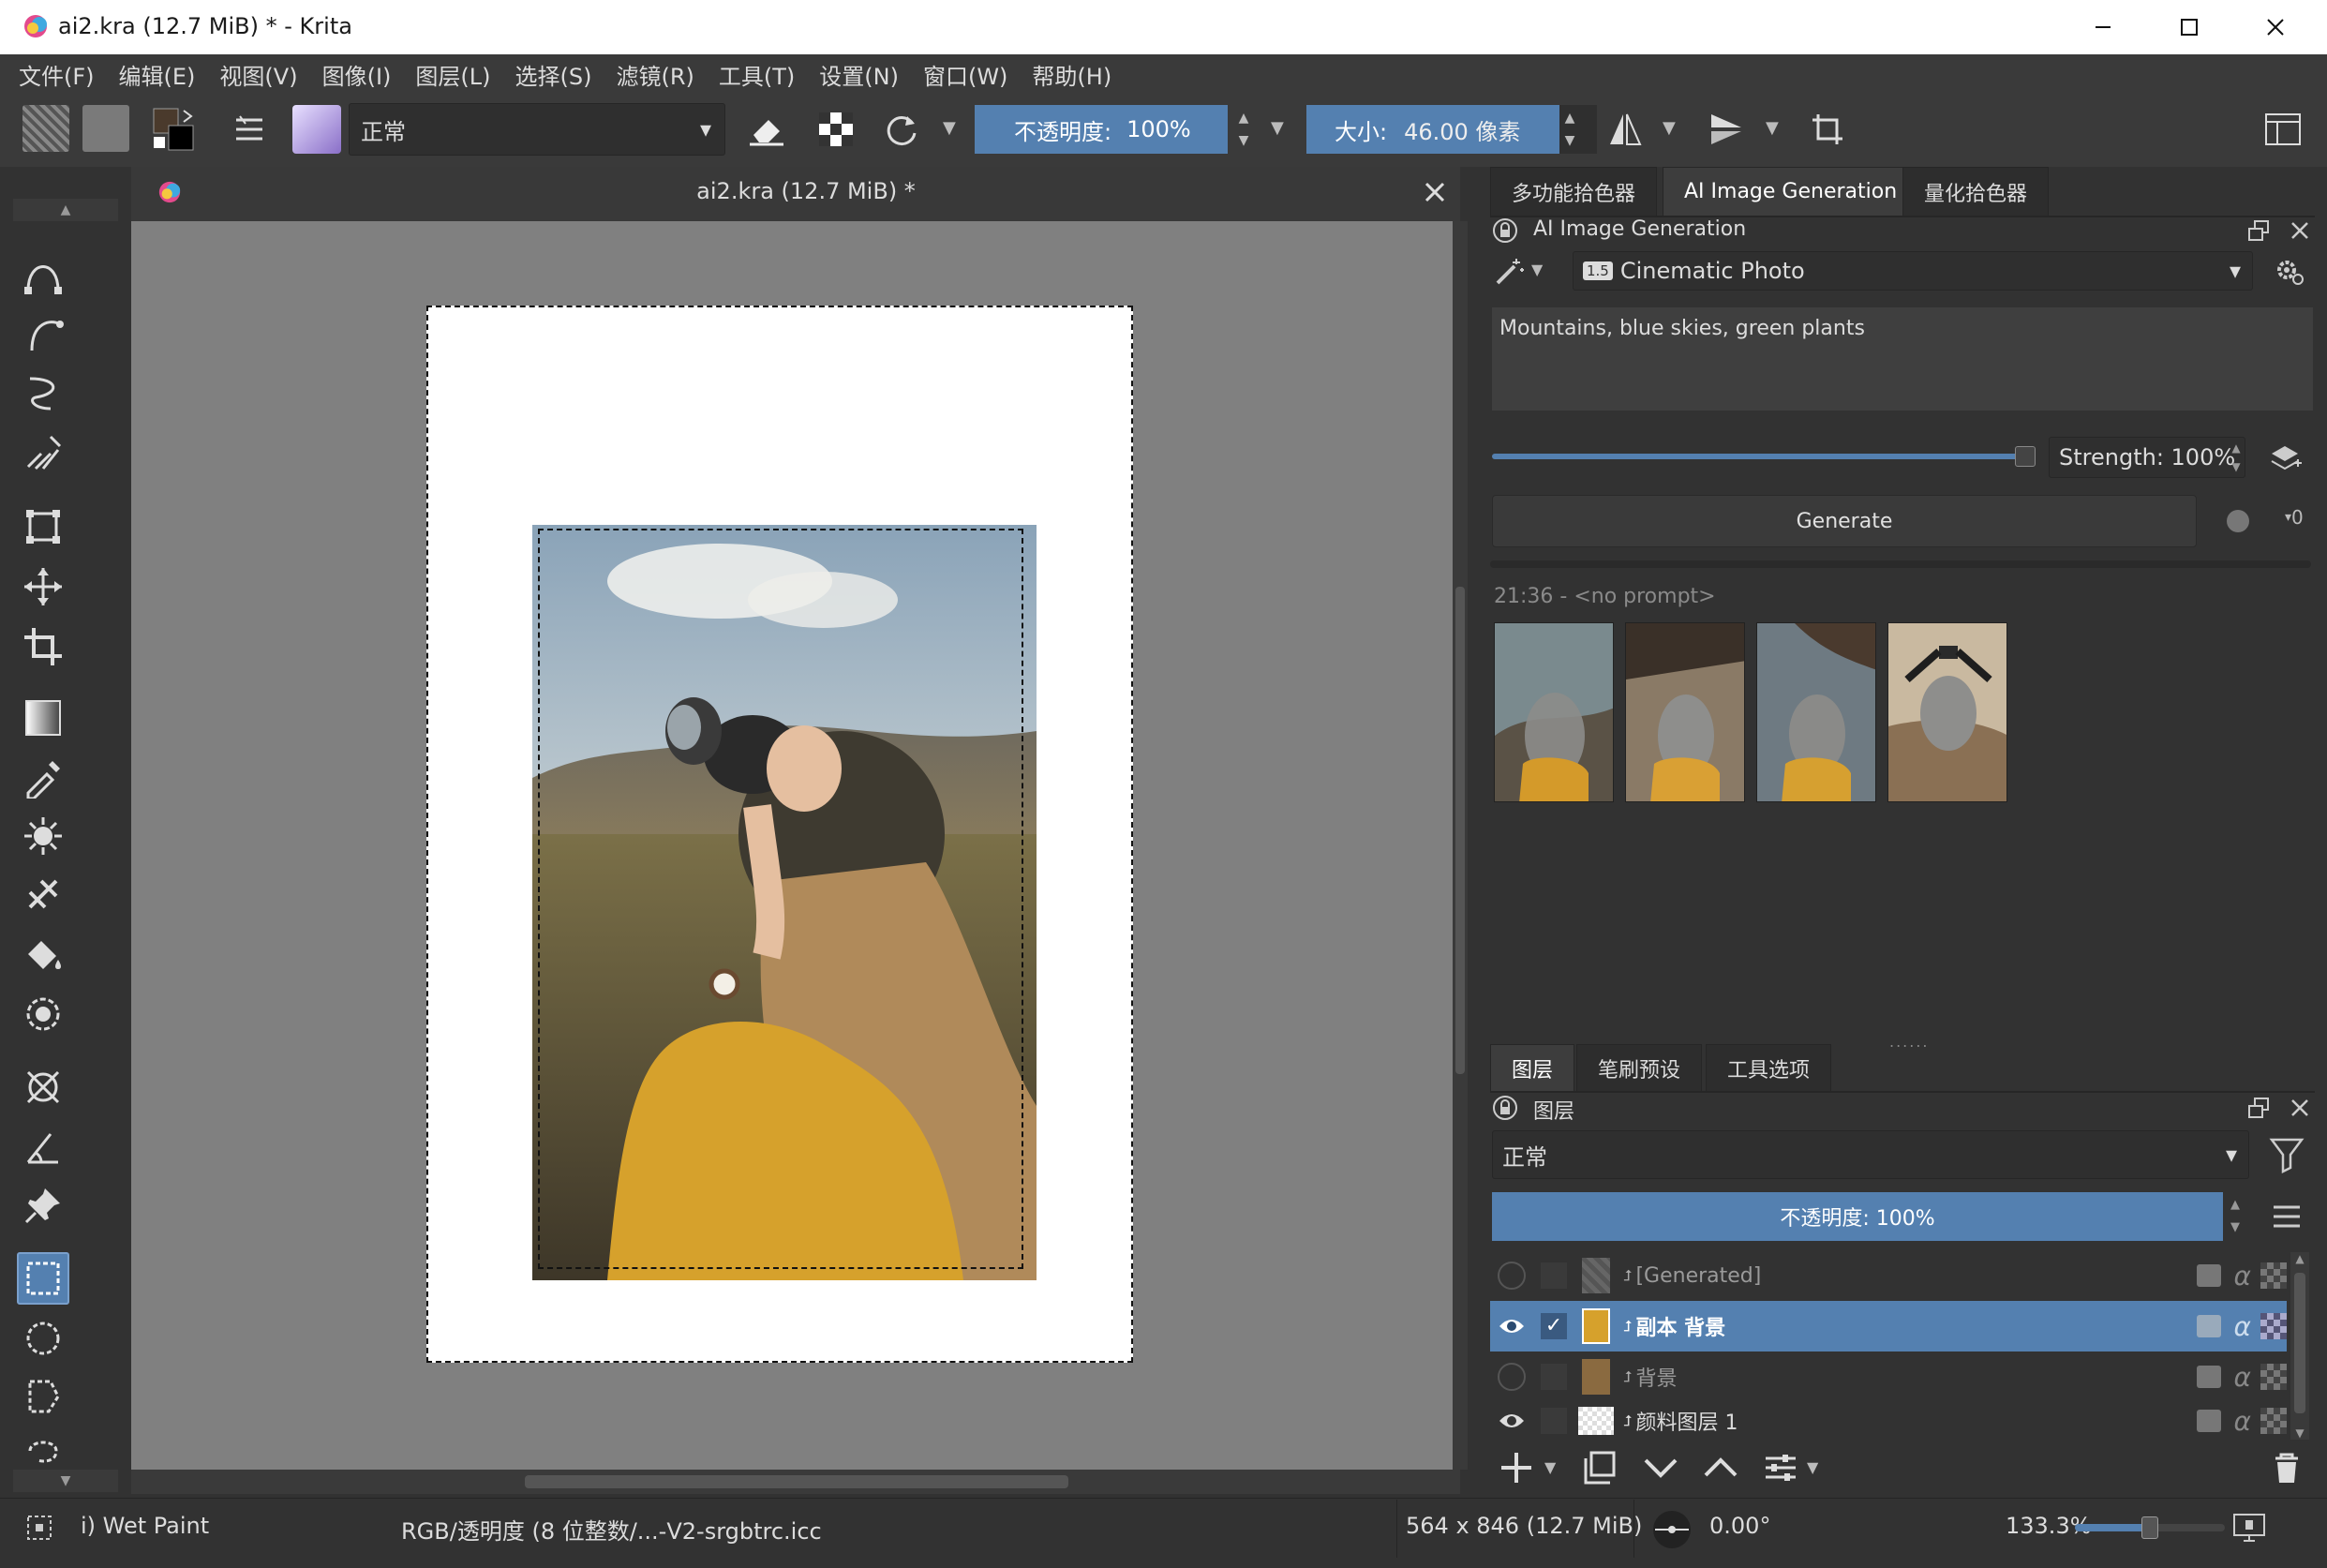 Image resolution: width=2327 pixels, height=1568 pixels. I want to click on menu-settings: 设置(N), so click(859, 74).